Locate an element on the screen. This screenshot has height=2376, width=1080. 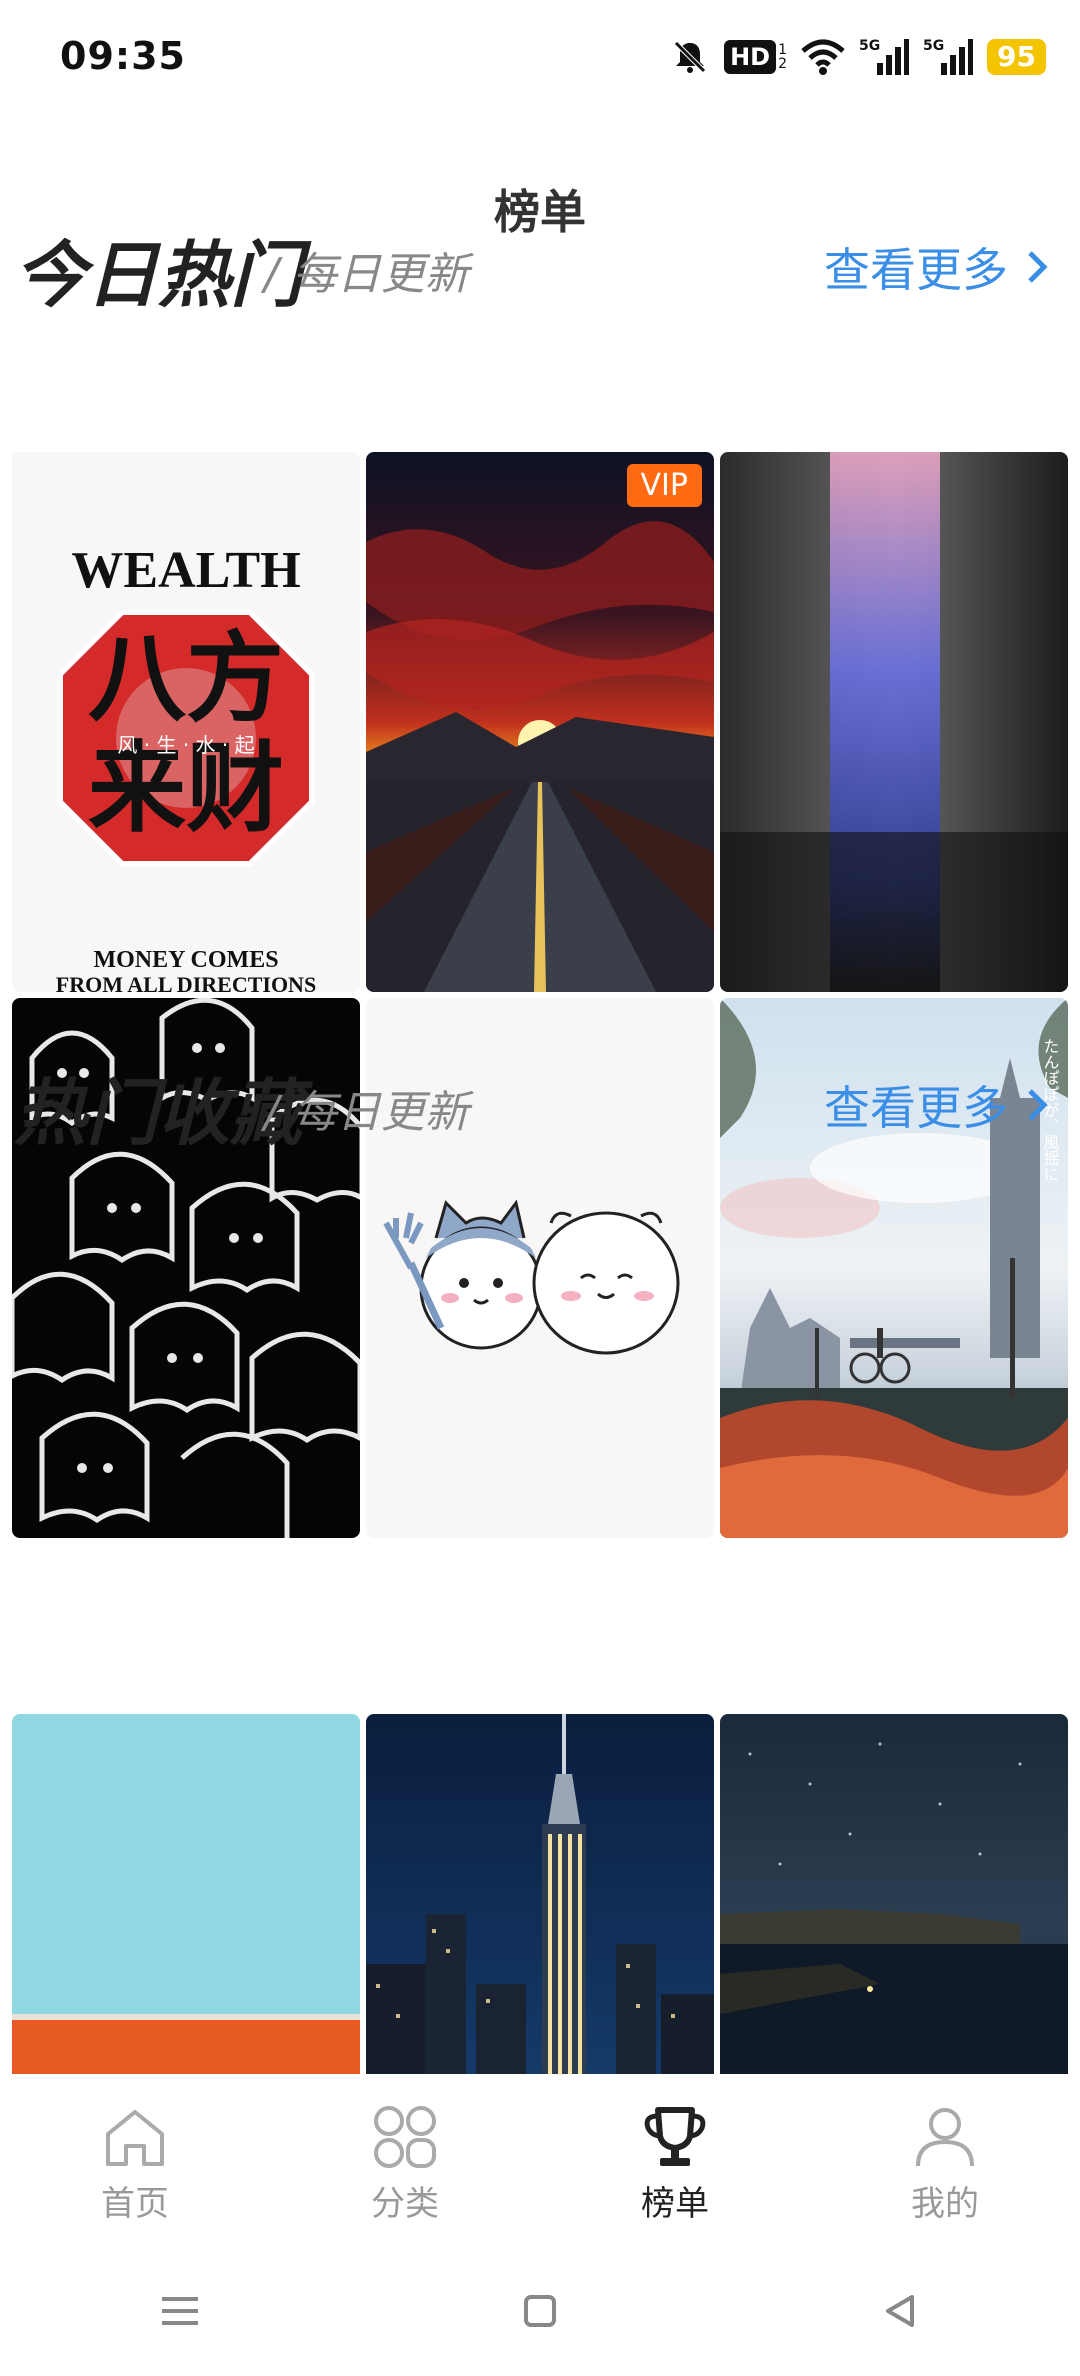
status-bar: 09:35 HD 12 5G 5G 95 is located at coordinates (540, 55).